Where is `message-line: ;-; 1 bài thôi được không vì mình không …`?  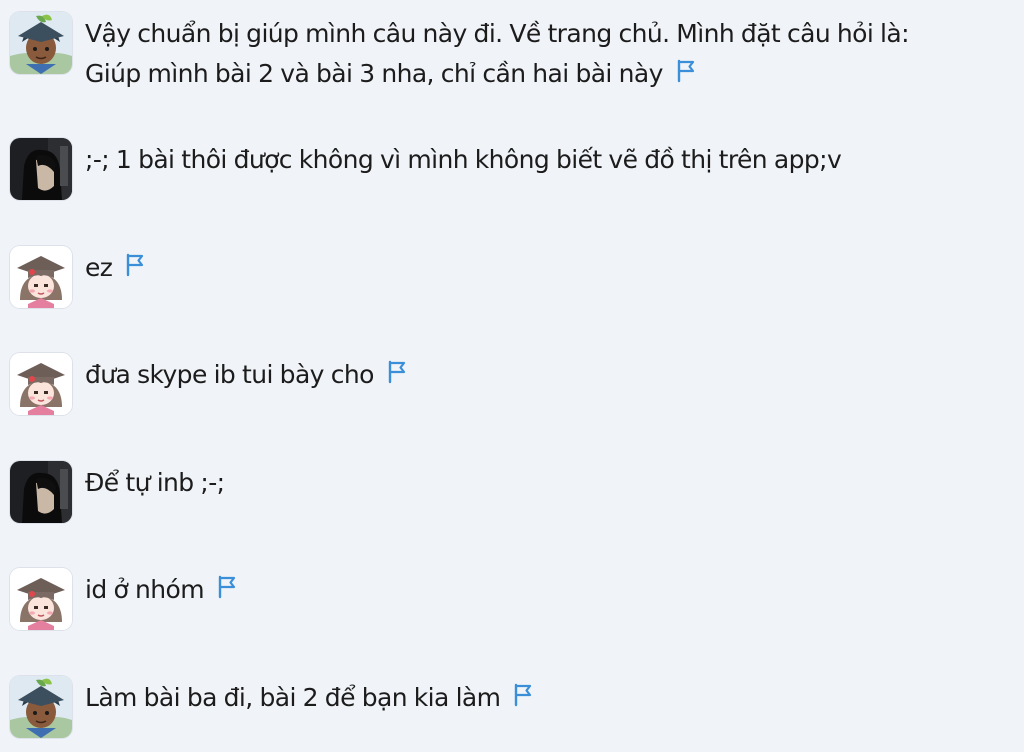 message-line: ;-; 1 bài thôi được không vì mình không … is located at coordinates (463, 159).